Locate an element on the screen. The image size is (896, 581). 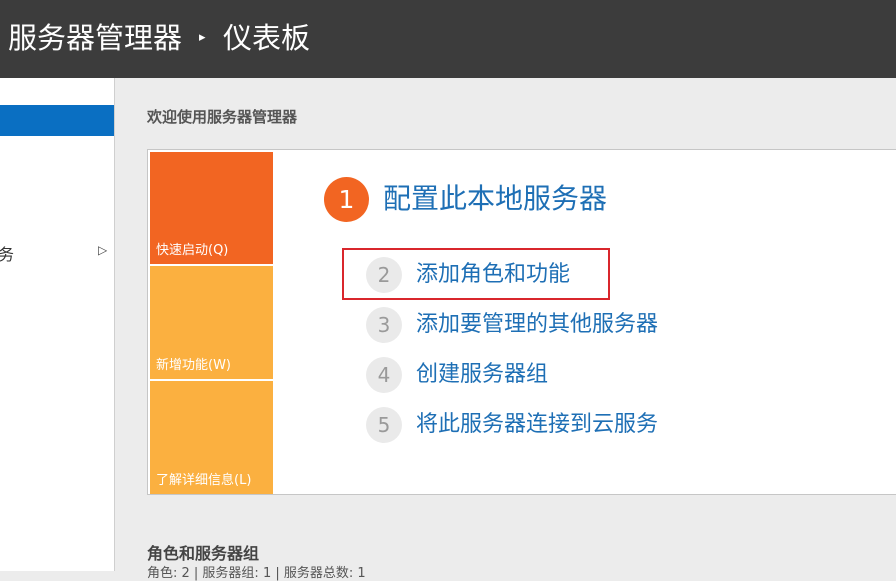
add-roles-features-link: 添加角色和功能 is located at coordinates (493, 275).